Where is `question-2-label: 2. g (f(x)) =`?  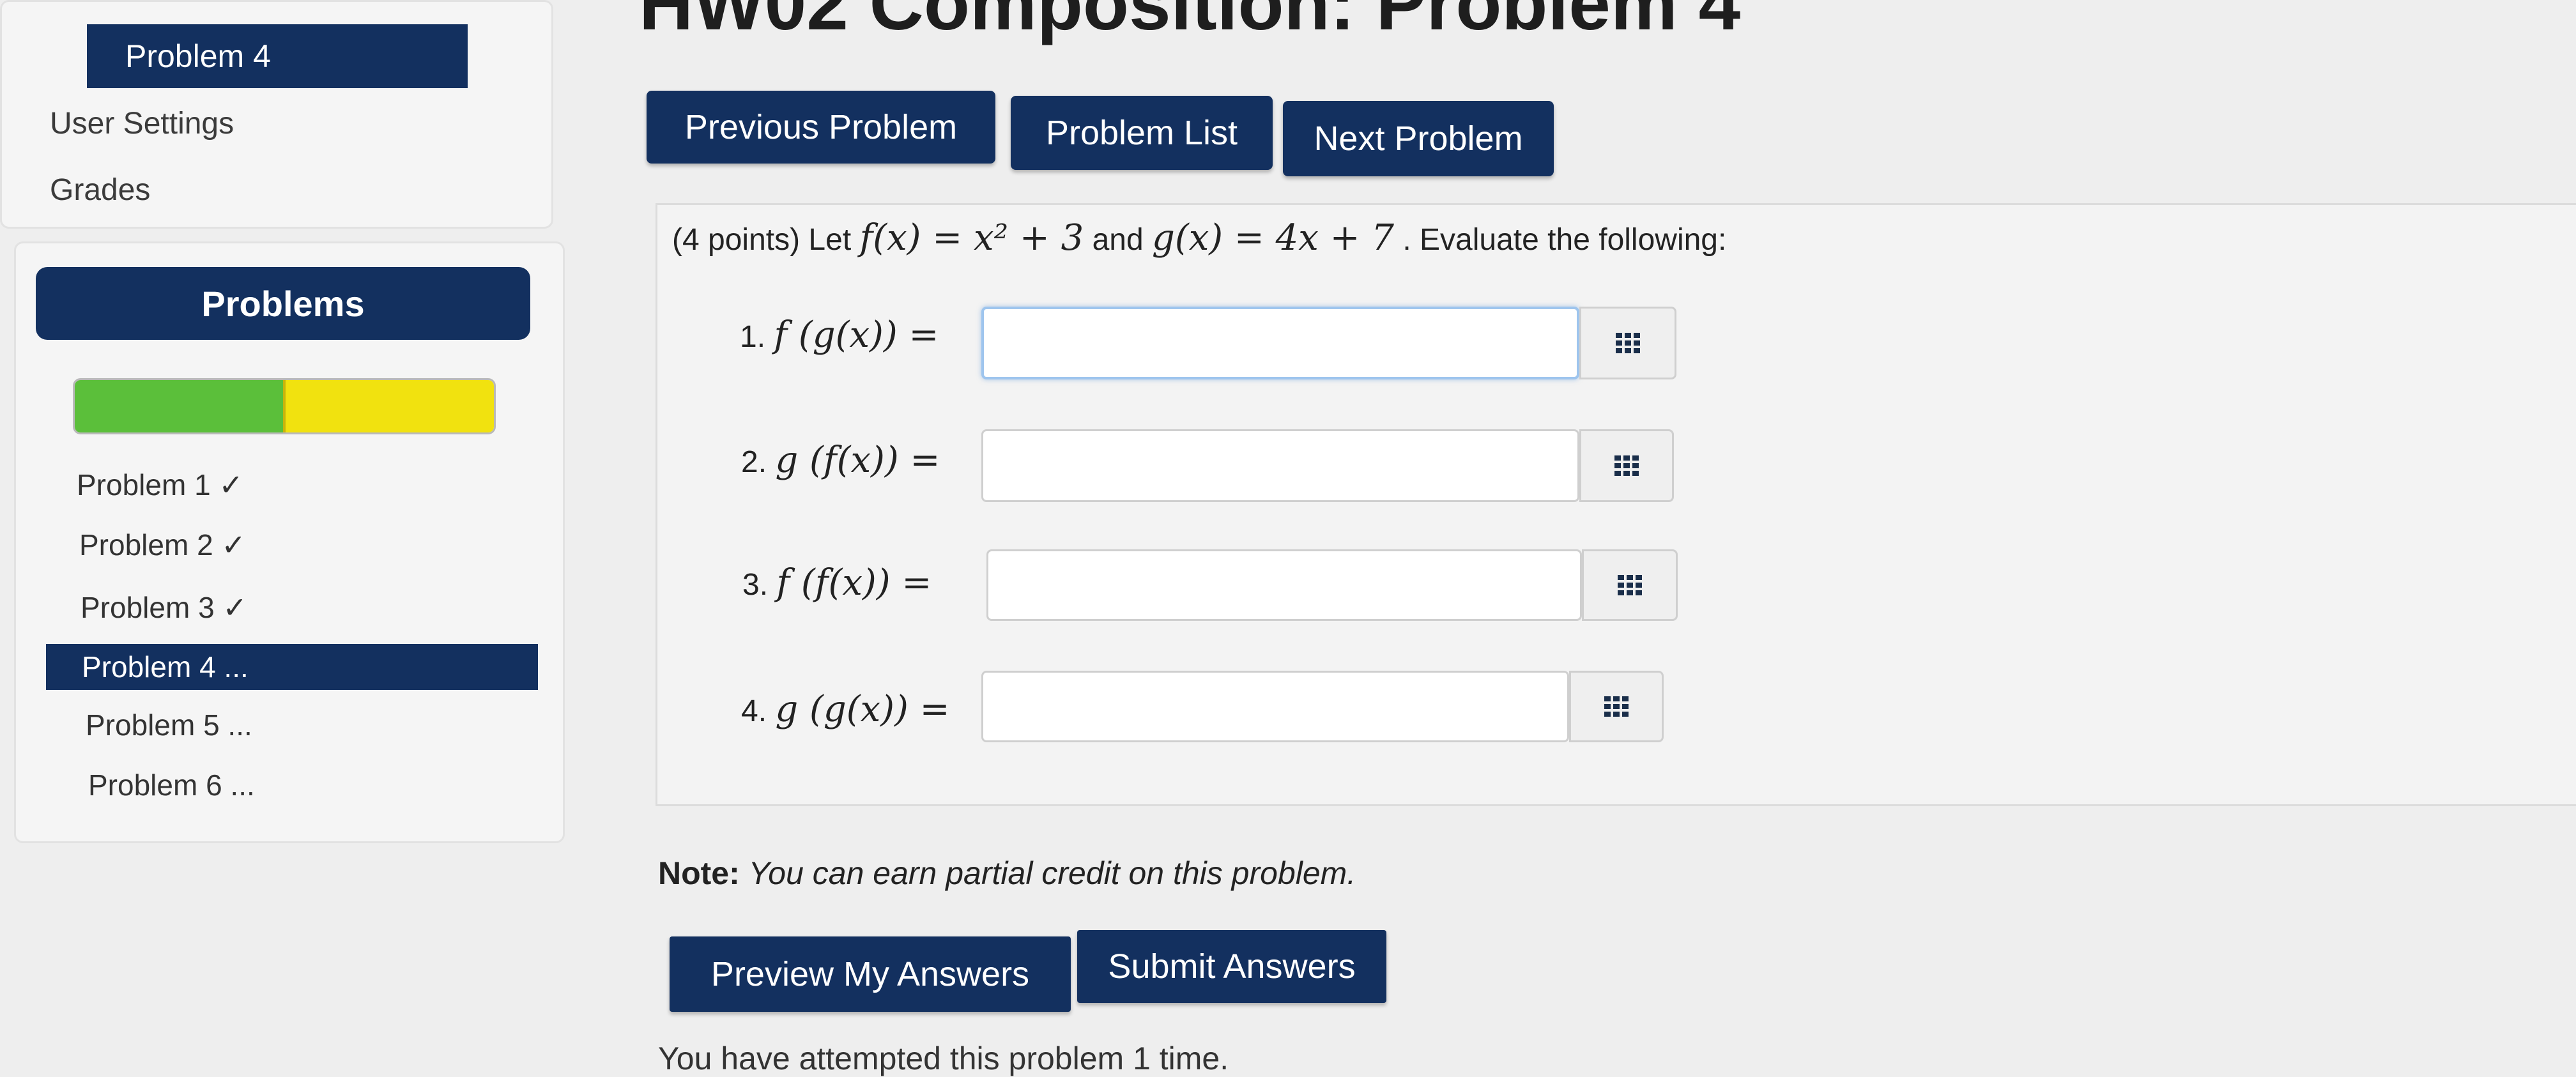
question-2-label: 2. g (f(x)) = is located at coordinates (840, 460).